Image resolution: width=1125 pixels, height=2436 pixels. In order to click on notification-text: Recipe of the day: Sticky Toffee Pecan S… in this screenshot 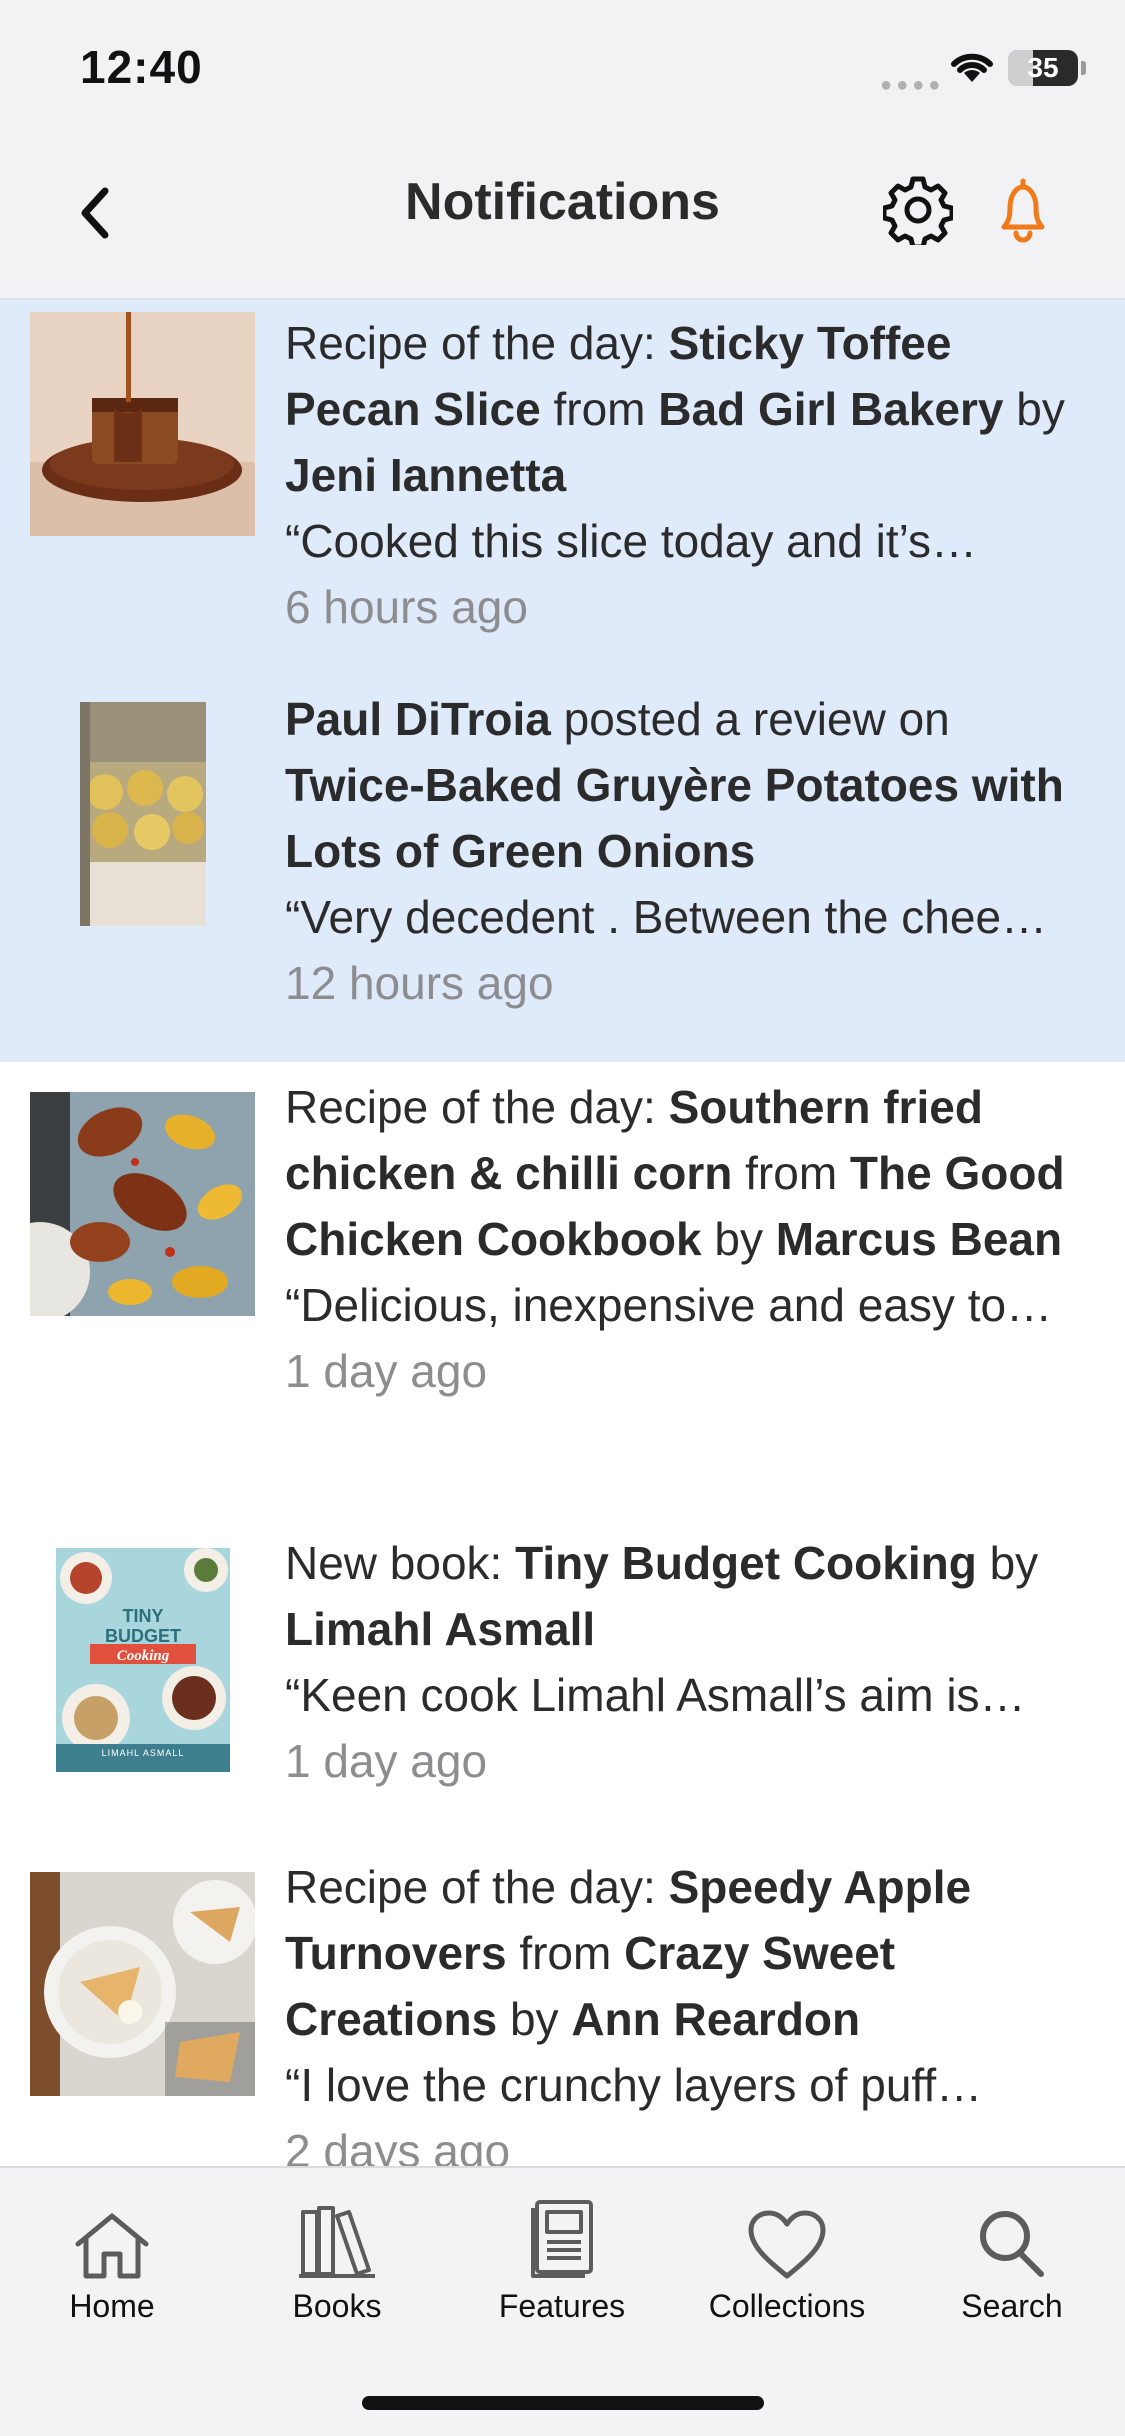, I will do `click(690, 475)`.